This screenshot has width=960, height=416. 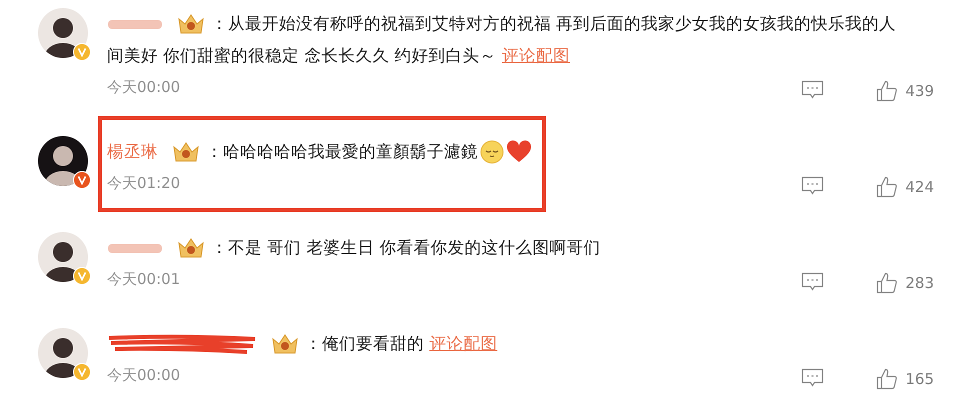 What do you see at coordinates (350, 151) in the screenshot?
I see `comment-text: 哈哈哈哈哈我最愛的童顏鬍子濾鏡` at bounding box center [350, 151].